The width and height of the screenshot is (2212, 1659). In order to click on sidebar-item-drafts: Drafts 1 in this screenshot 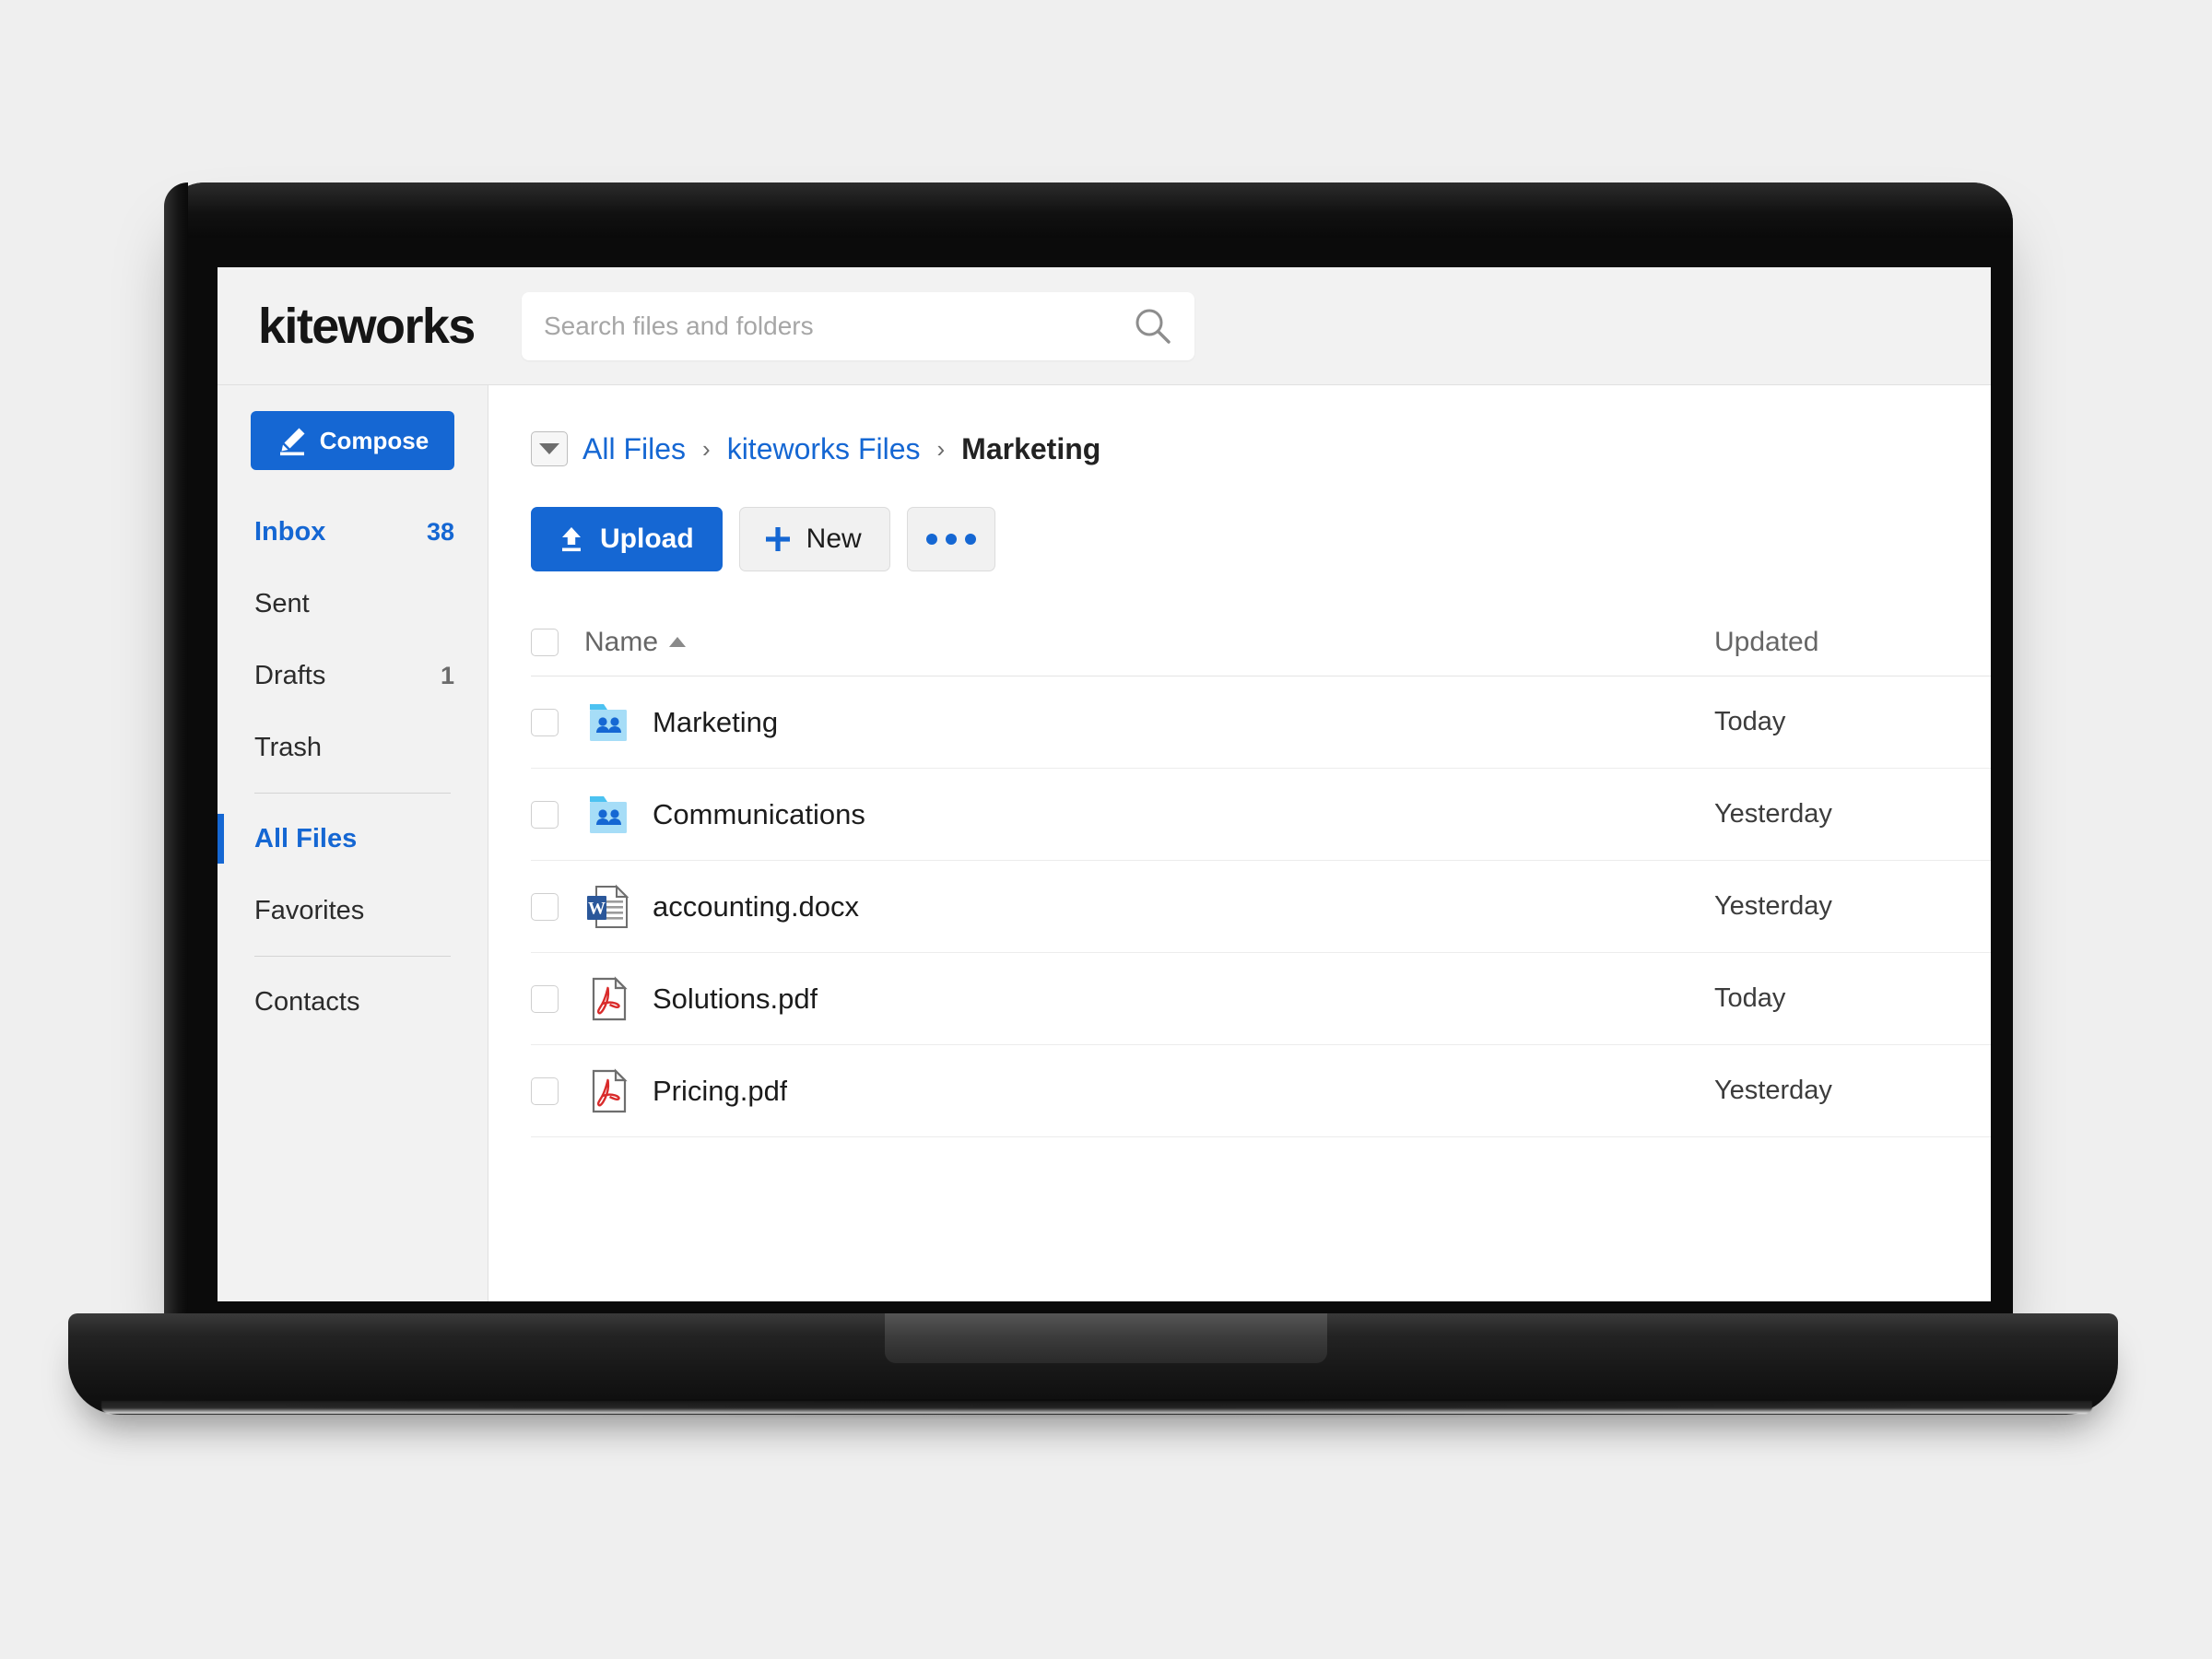, I will do `click(353, 676)`.